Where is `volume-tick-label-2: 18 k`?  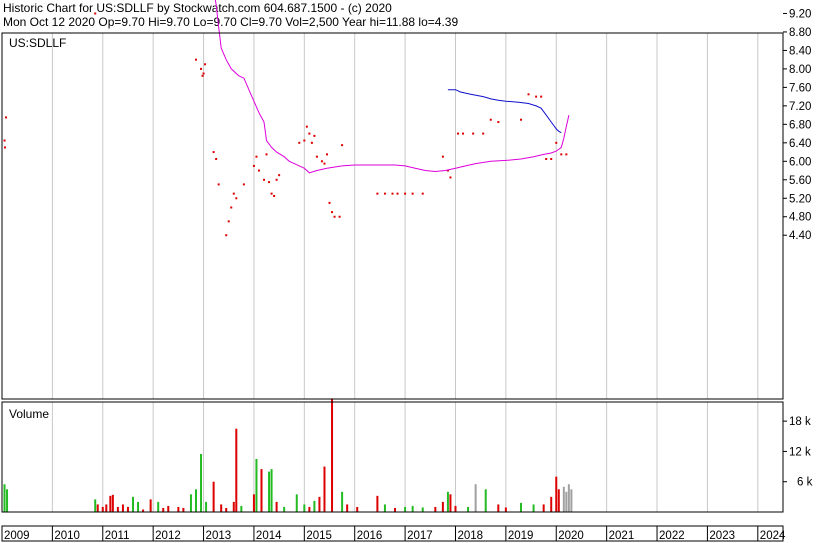
volume-tick-label-2: 18 k is located at coordinates (800, 422).